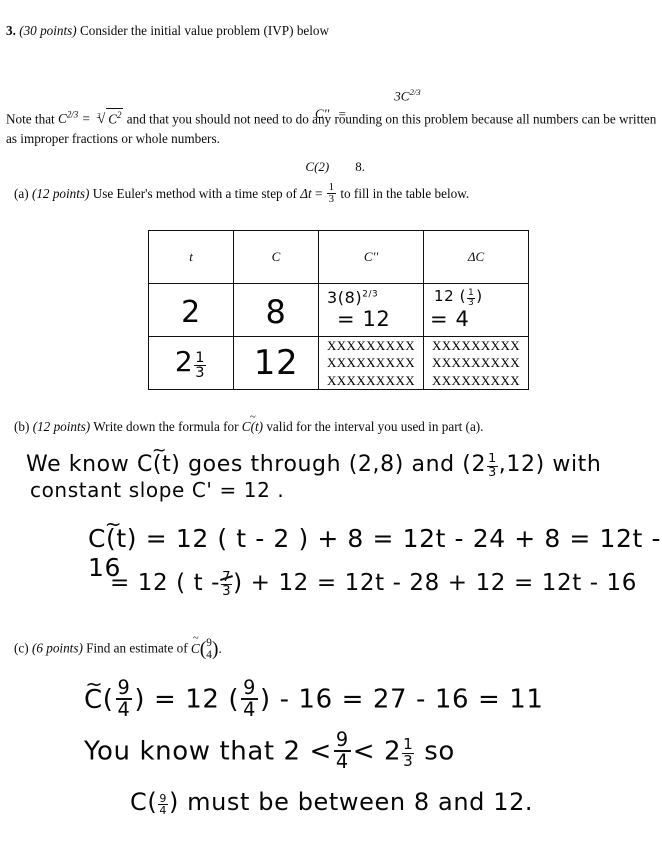 This screenshot has width=662, height=845. Describe the element at coordinates (249, 709) in the screenshot. I see `c-line1-denominator-2: 4` at that location.